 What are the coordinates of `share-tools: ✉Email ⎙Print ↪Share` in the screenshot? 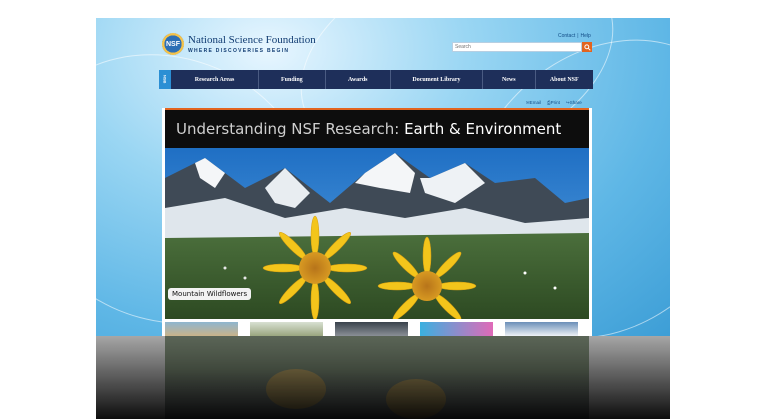 It's located at (554, 103).